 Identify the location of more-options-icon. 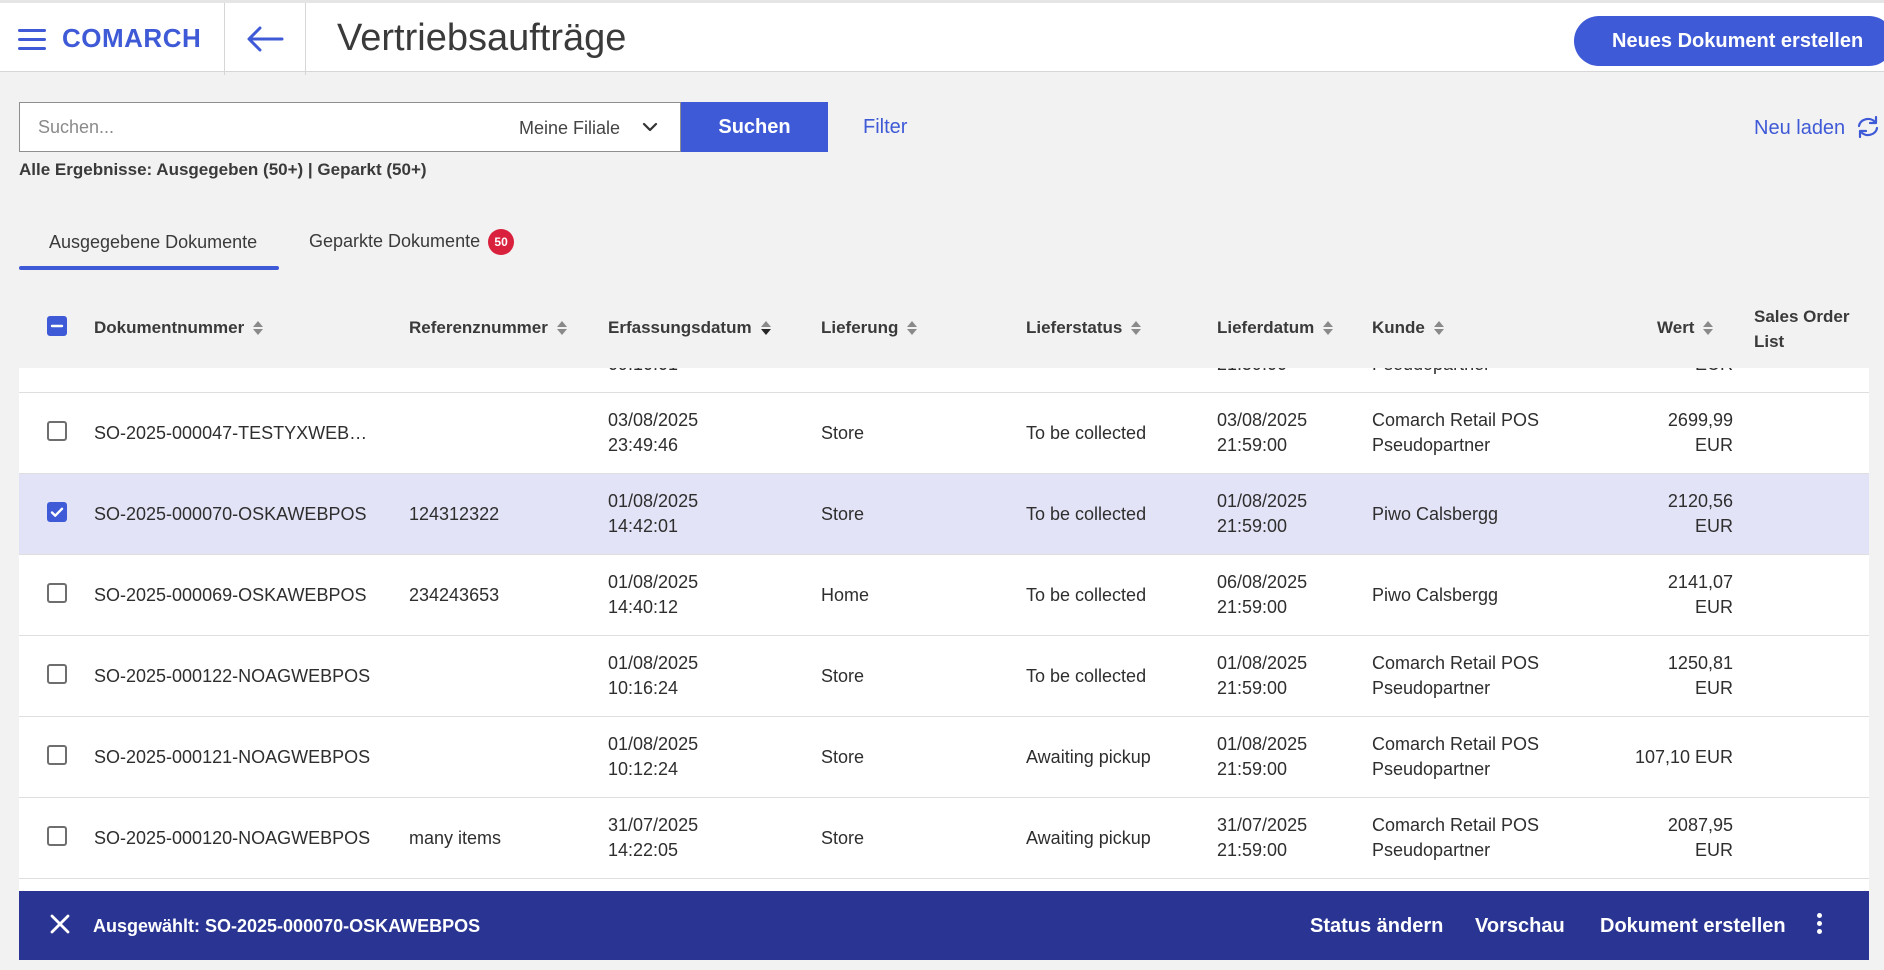
(1819, 926).